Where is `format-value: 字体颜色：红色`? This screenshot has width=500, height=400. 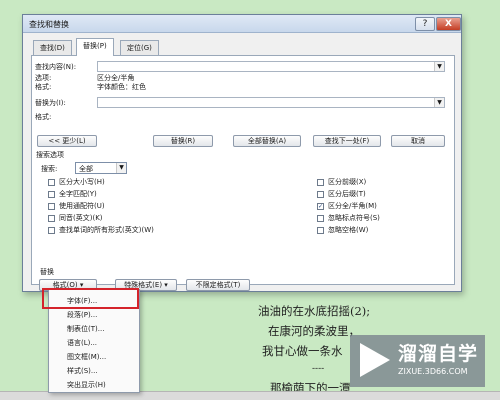
format-value: 字体颜色：红色 is located at coordinates (121, 87).